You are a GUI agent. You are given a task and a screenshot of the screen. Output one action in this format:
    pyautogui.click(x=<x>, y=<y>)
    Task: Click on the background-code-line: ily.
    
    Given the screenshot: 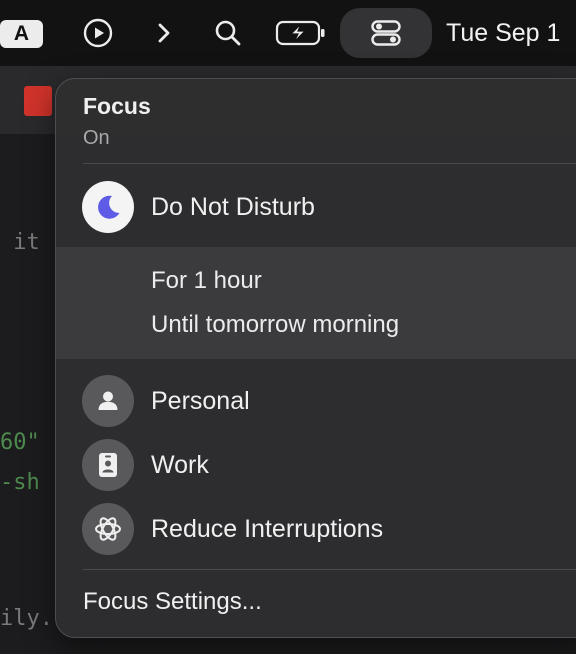 What is the action you would take?
    pyautogui.click(x=26, y=618)
    